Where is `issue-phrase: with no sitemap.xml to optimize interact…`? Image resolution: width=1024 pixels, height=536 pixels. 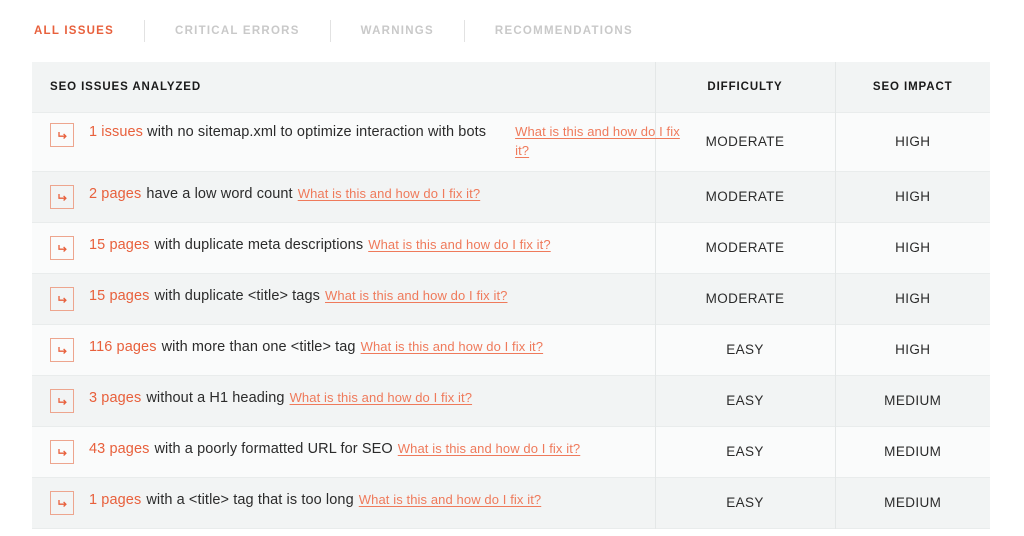 issue-phrase: with no sitemap.xml to optimize interact… is located at coordinates (317, 132).